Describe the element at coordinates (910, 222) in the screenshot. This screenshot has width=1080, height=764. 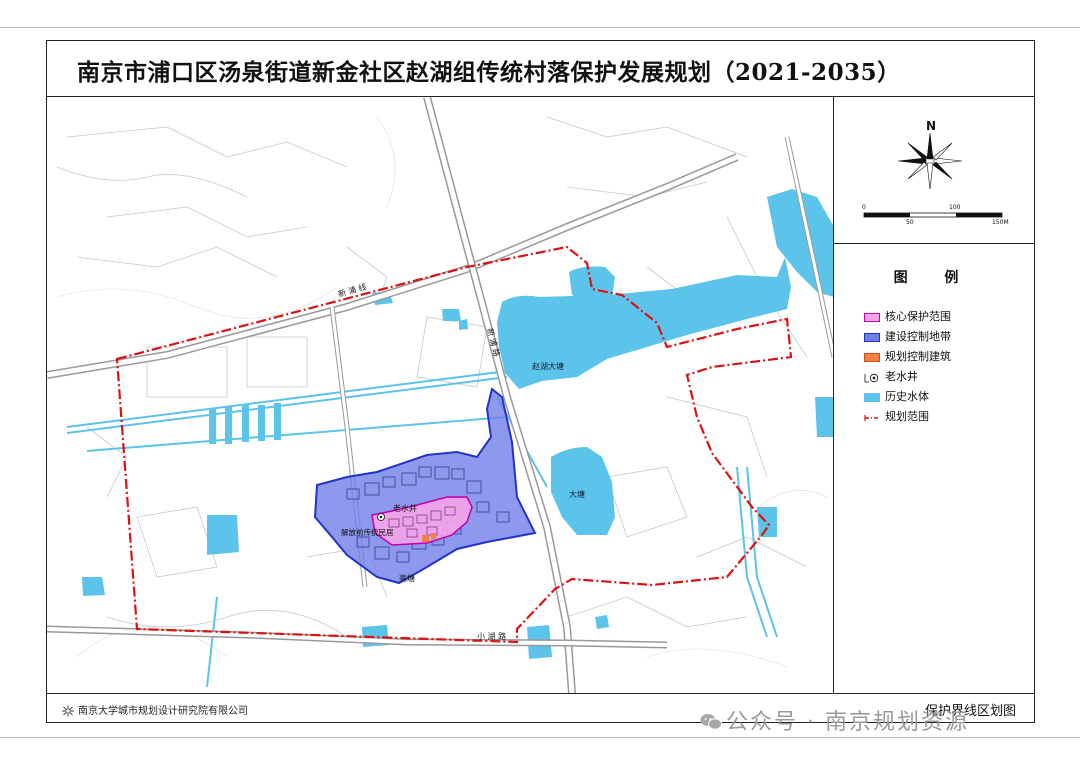
I see `scale-tick-50: 50` at that location.